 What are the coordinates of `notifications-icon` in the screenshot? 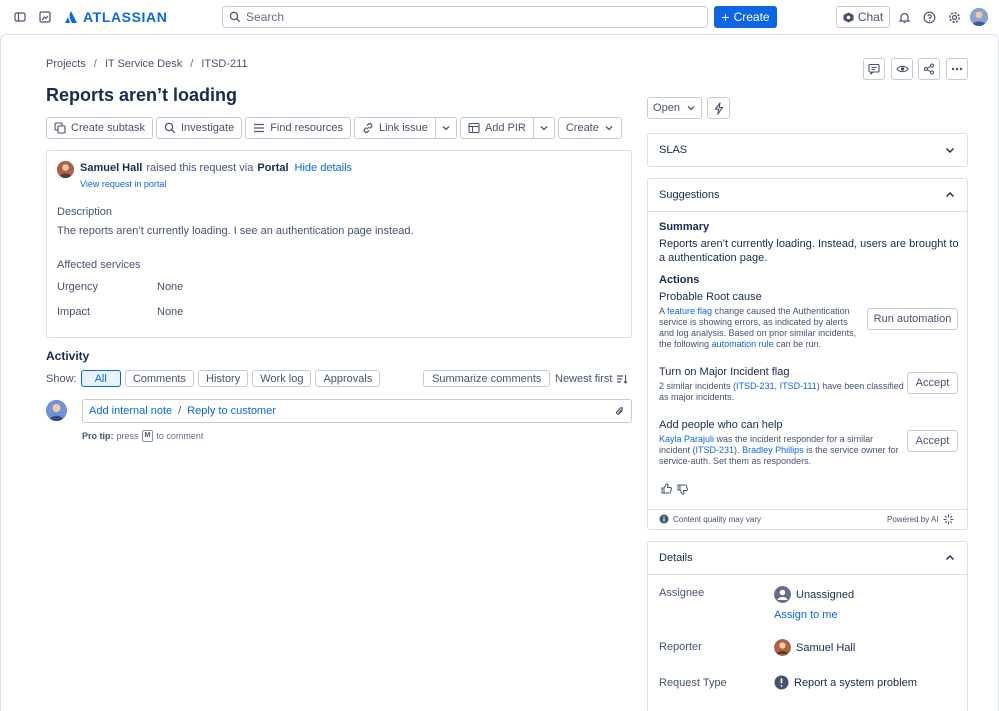 It's located at (904, 17).